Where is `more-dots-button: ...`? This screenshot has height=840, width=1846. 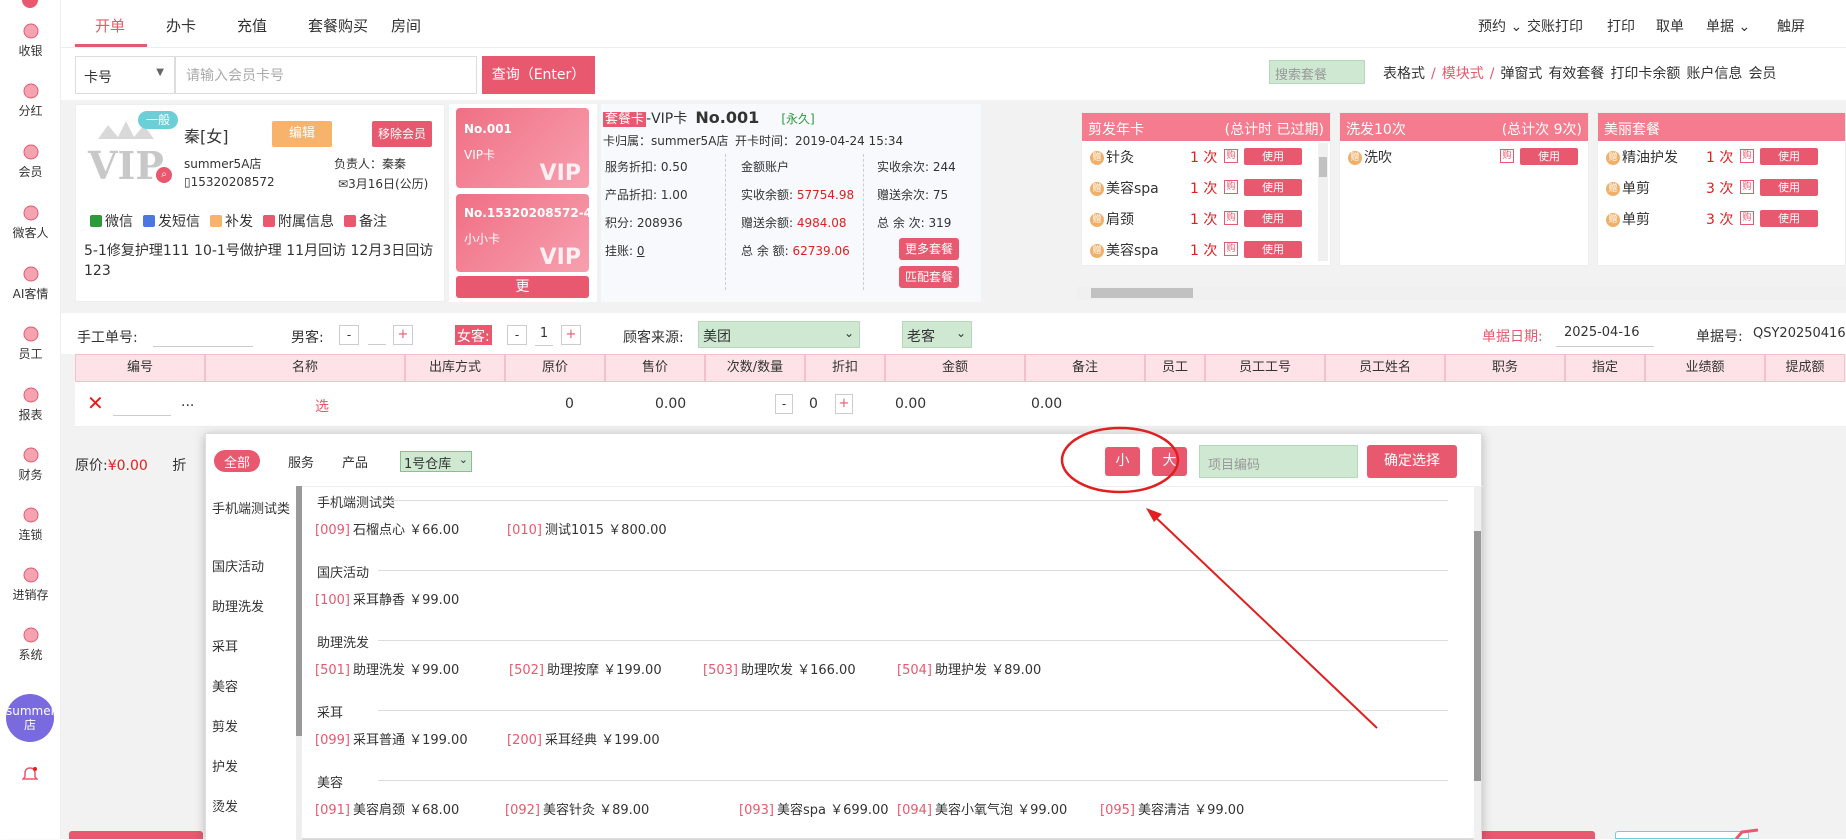
more-dots-button: ... is located at coordinates (187, 402).